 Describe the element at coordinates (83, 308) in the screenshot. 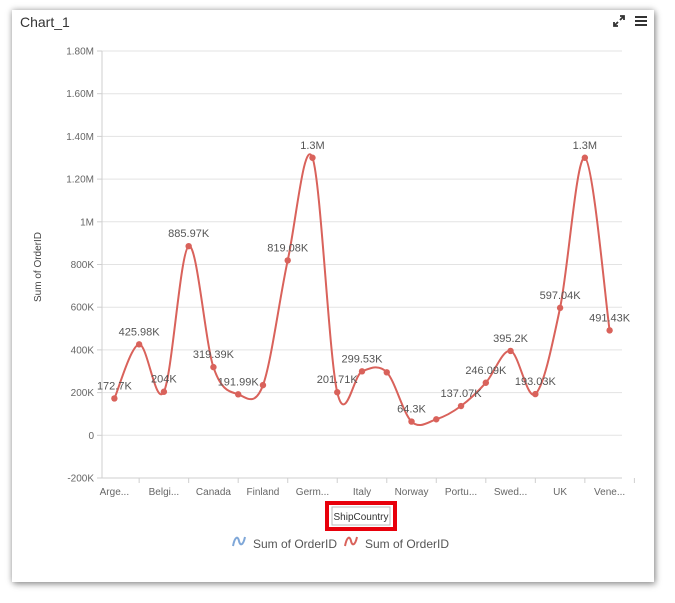

I see `y-tick-label: 600K` at that location.